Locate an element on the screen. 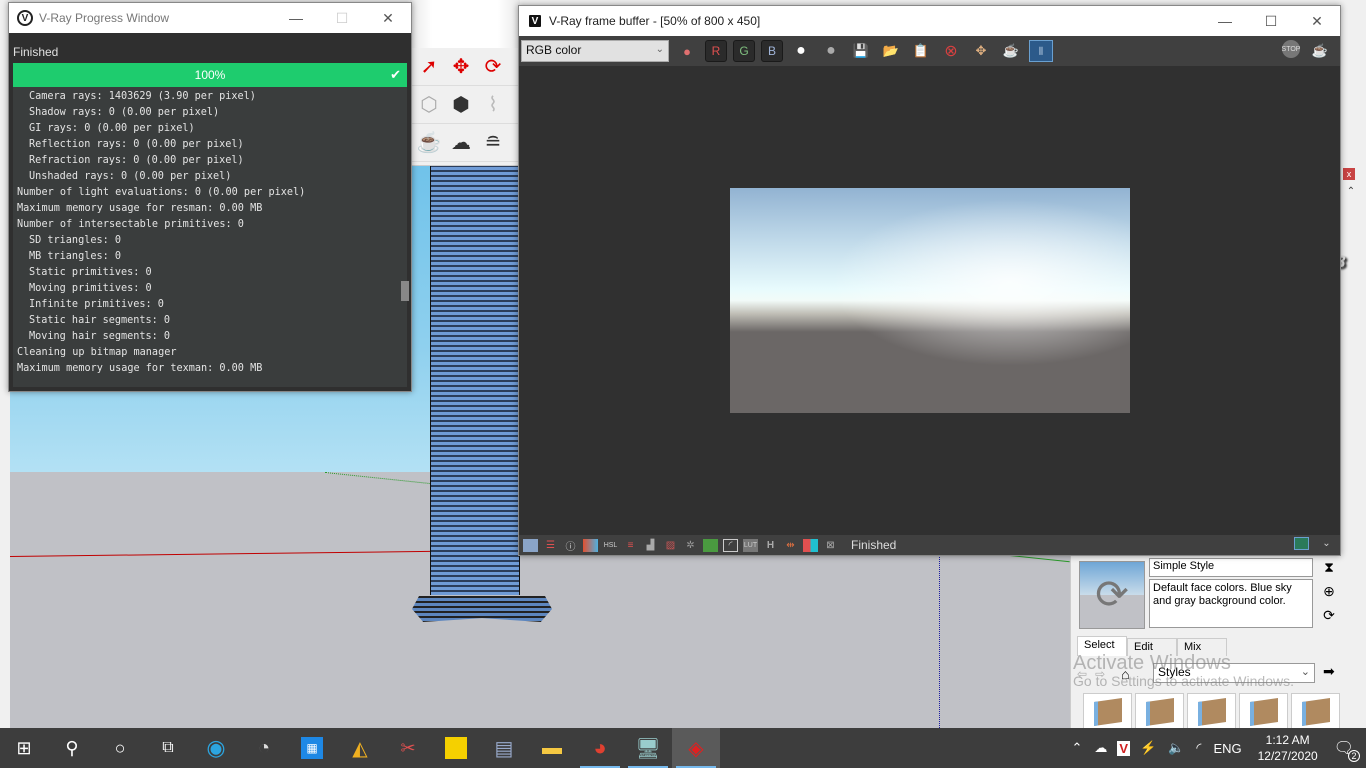 This screenshot has width=1366, height=768. download-model-icon: ⬢ is located at coordinates (461, 105).